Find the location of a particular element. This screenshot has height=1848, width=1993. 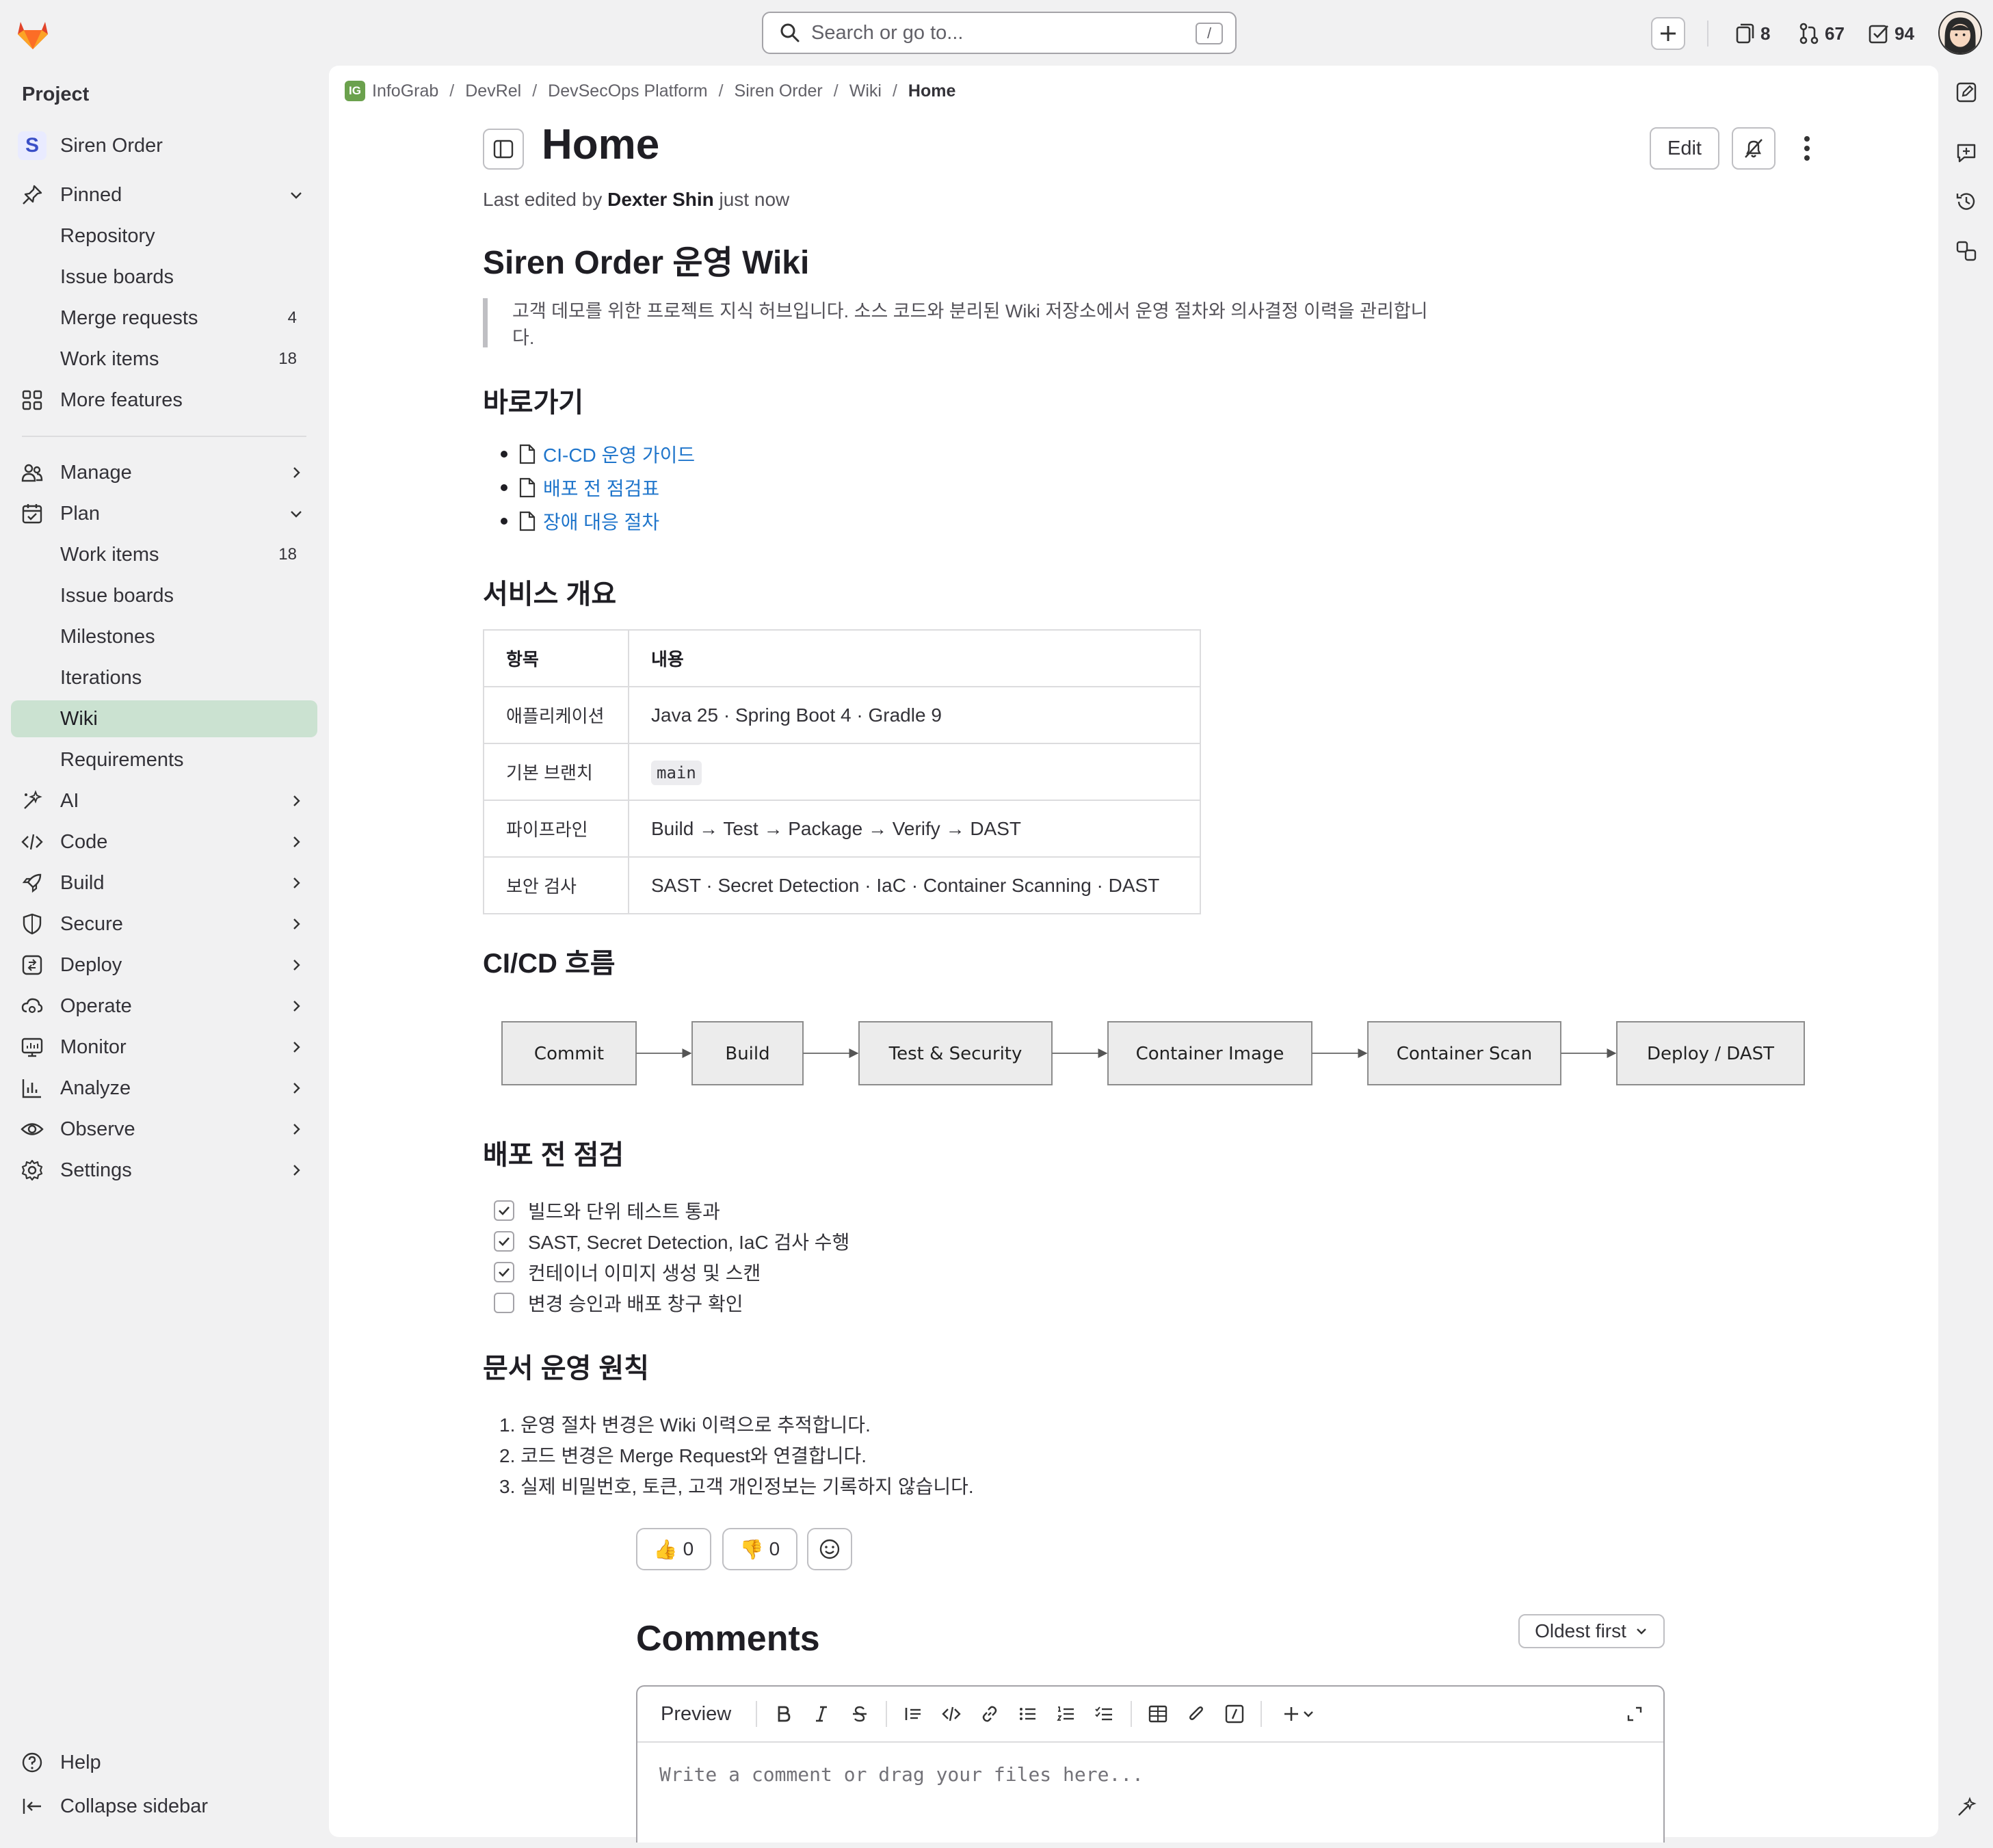

search-shortcut-key: / is located at coordinates (1209, 33).